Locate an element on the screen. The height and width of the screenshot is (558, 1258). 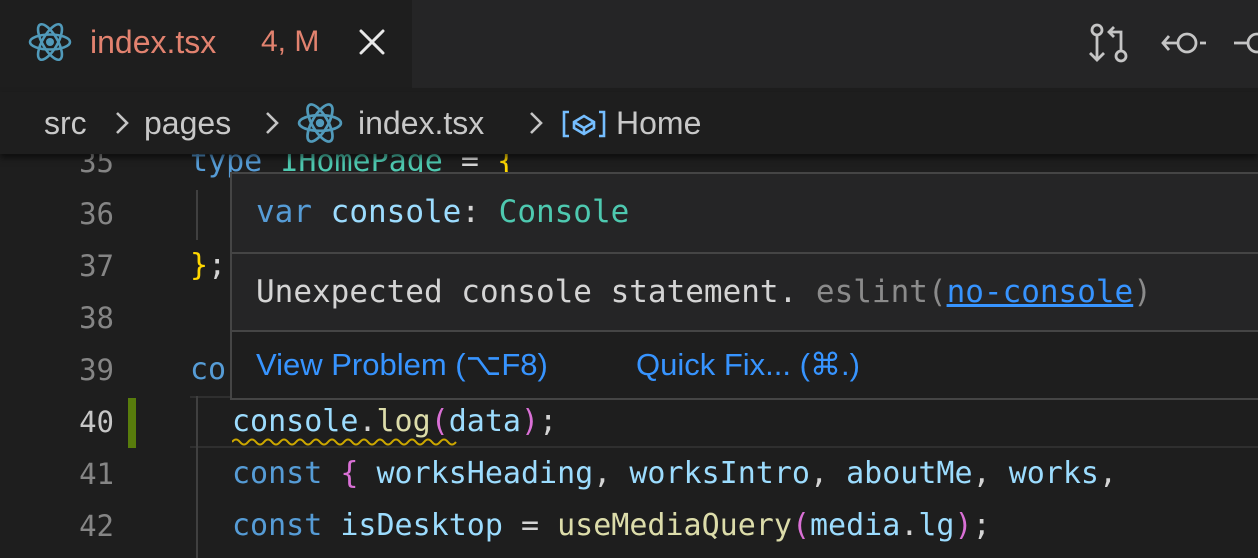
breadcrumb: src pages index.tsx Home is located at coordinates (629, 123).